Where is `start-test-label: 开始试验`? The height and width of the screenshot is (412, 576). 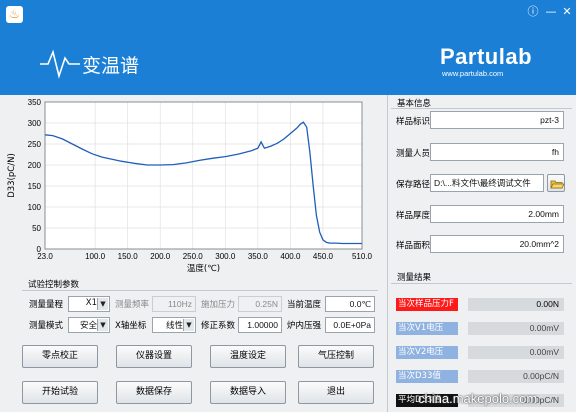 start-test-label: 开始试验 is located at coordinates (59, 392).